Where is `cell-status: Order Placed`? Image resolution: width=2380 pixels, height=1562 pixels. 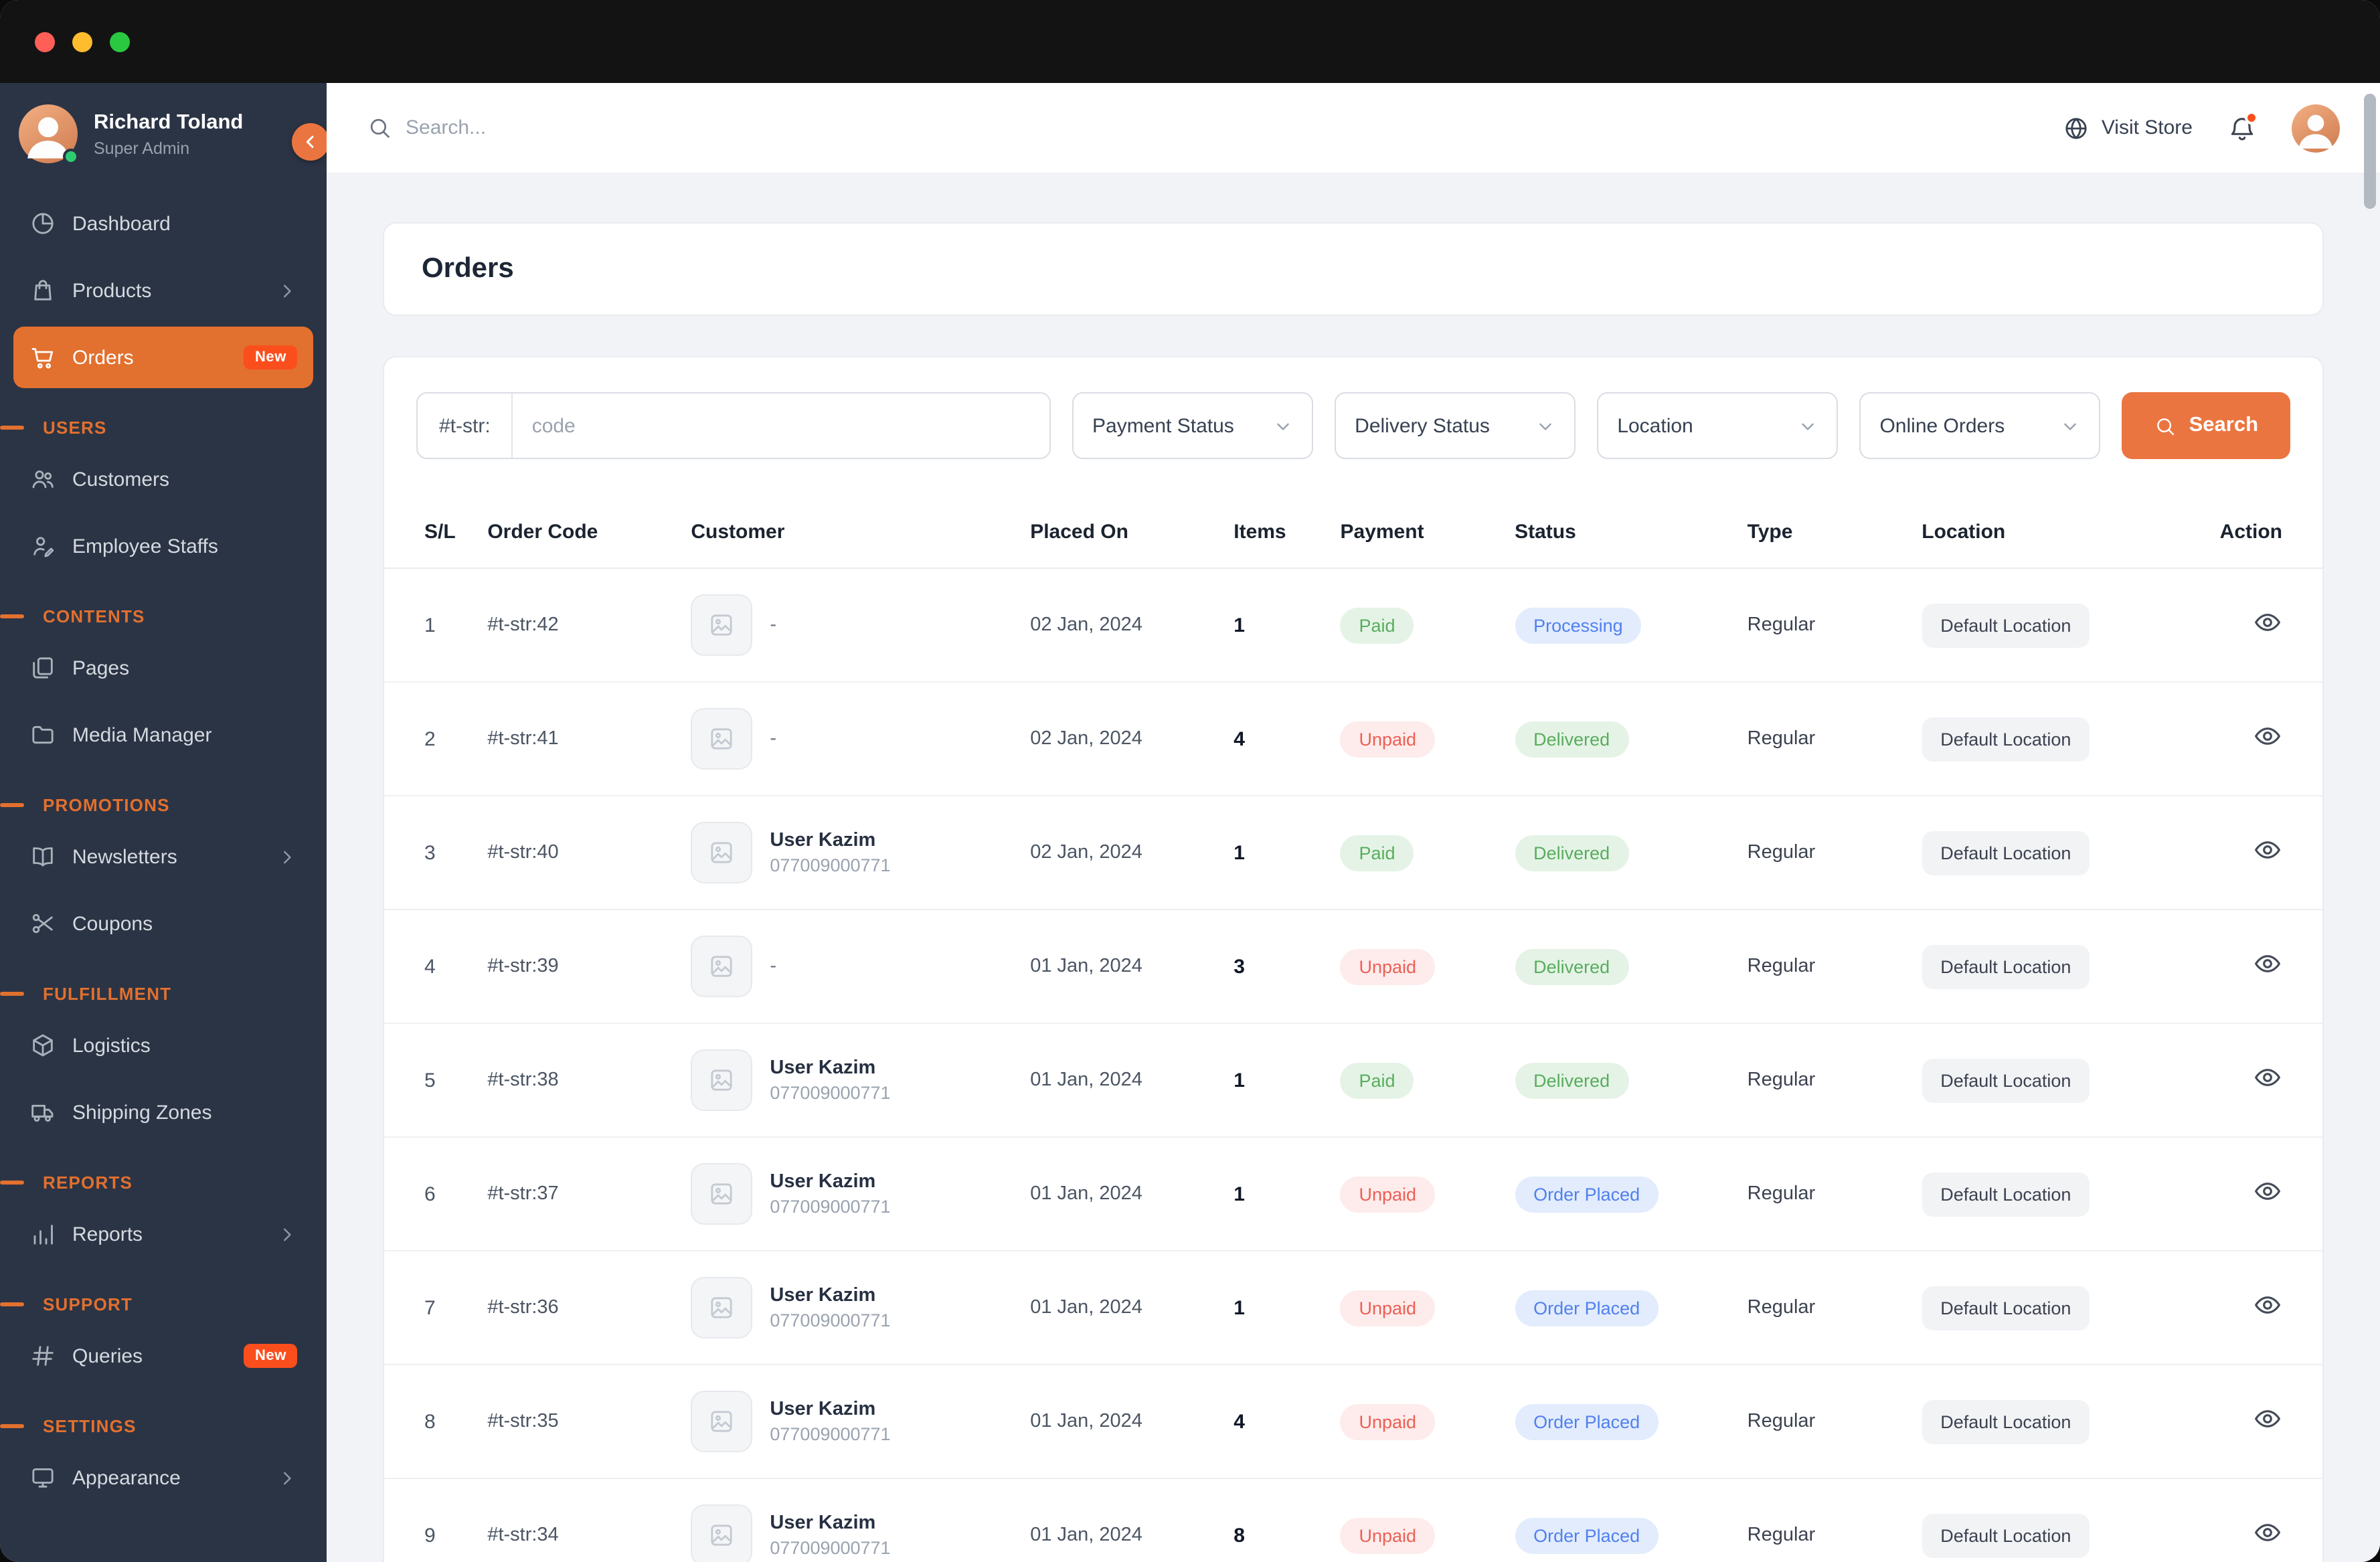
cell-status: Order Placed is located at coordinates (1615, 1194).